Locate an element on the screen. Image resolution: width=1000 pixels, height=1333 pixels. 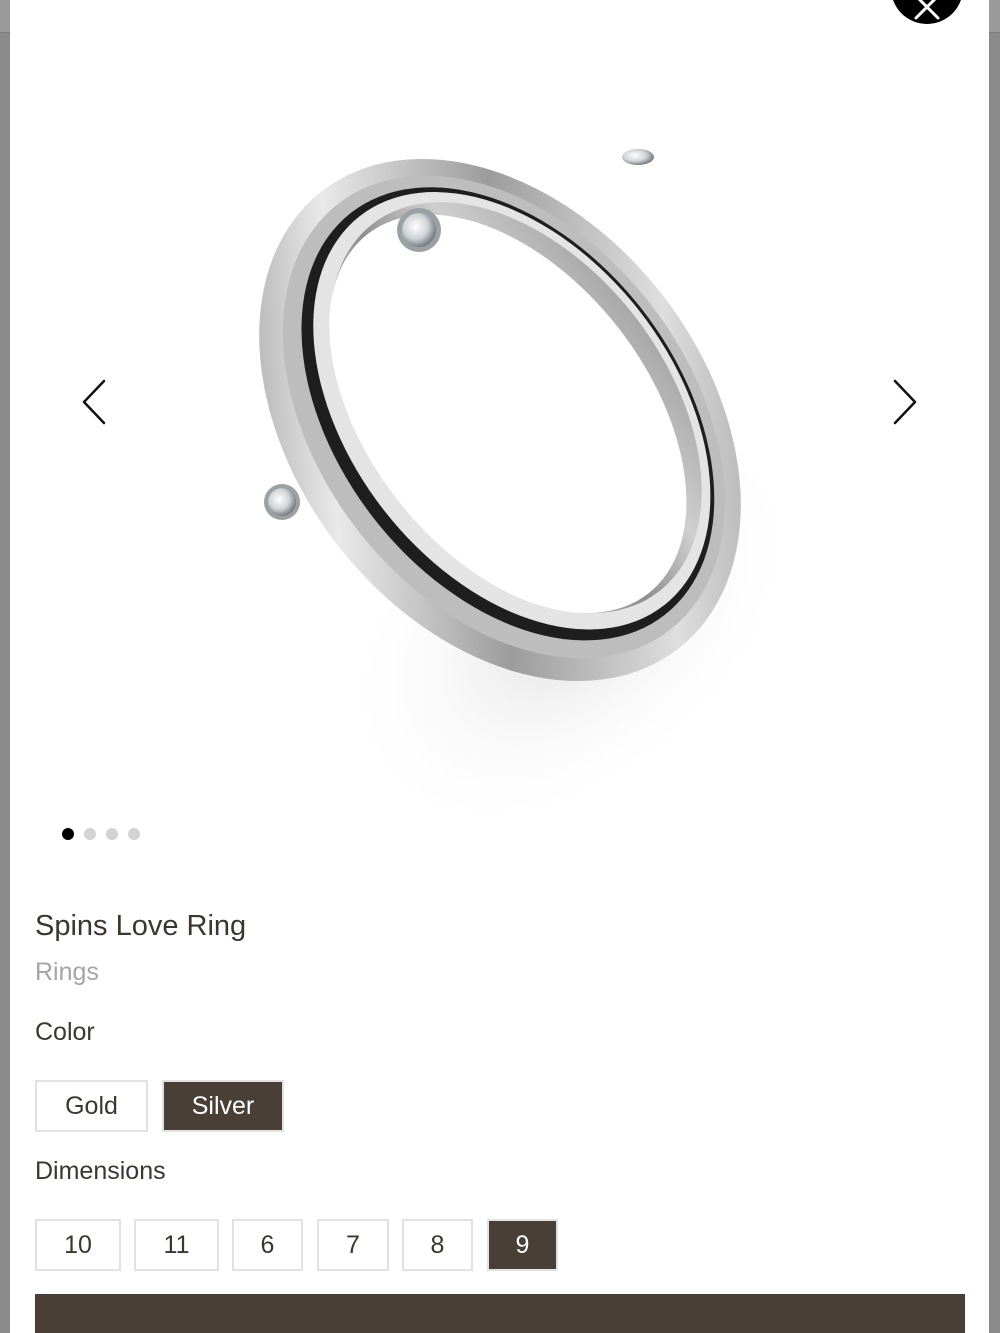
next-image-button is located at coordinates (903, 402).